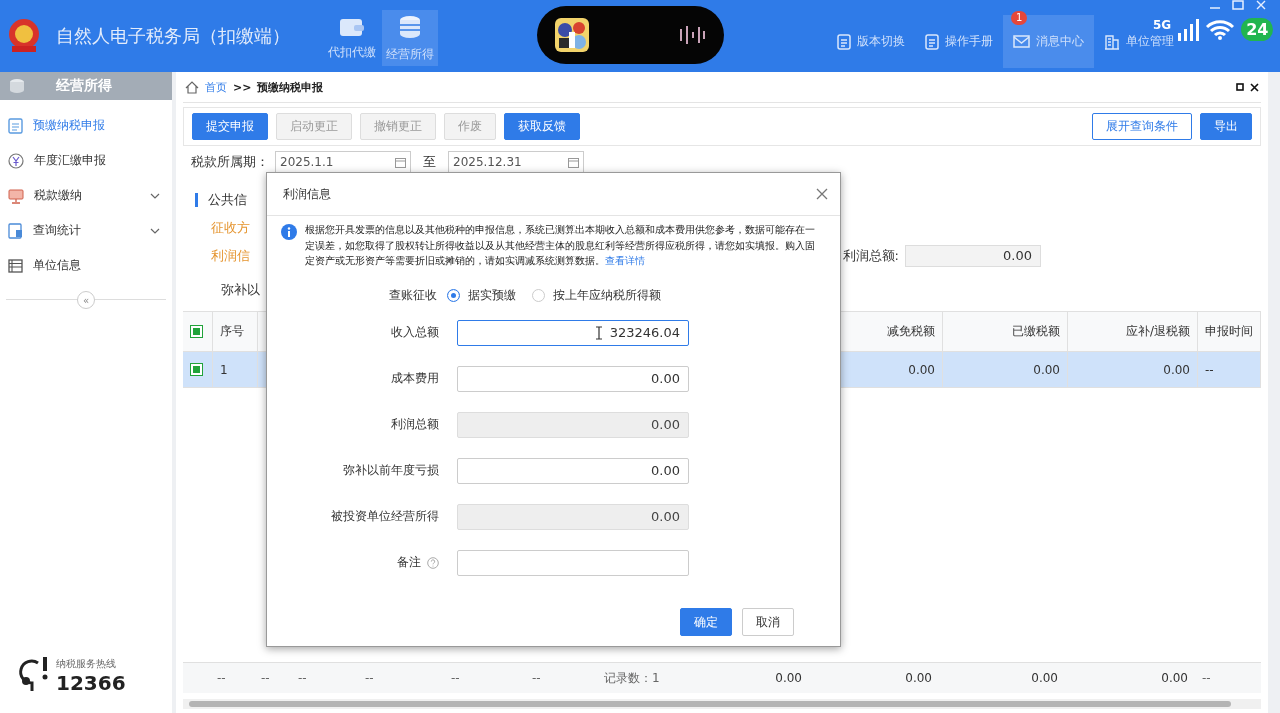 This screenshot has height=713, width=1280. I want to click on field-label: 弥补以前年度亏损, so click(391, 470).